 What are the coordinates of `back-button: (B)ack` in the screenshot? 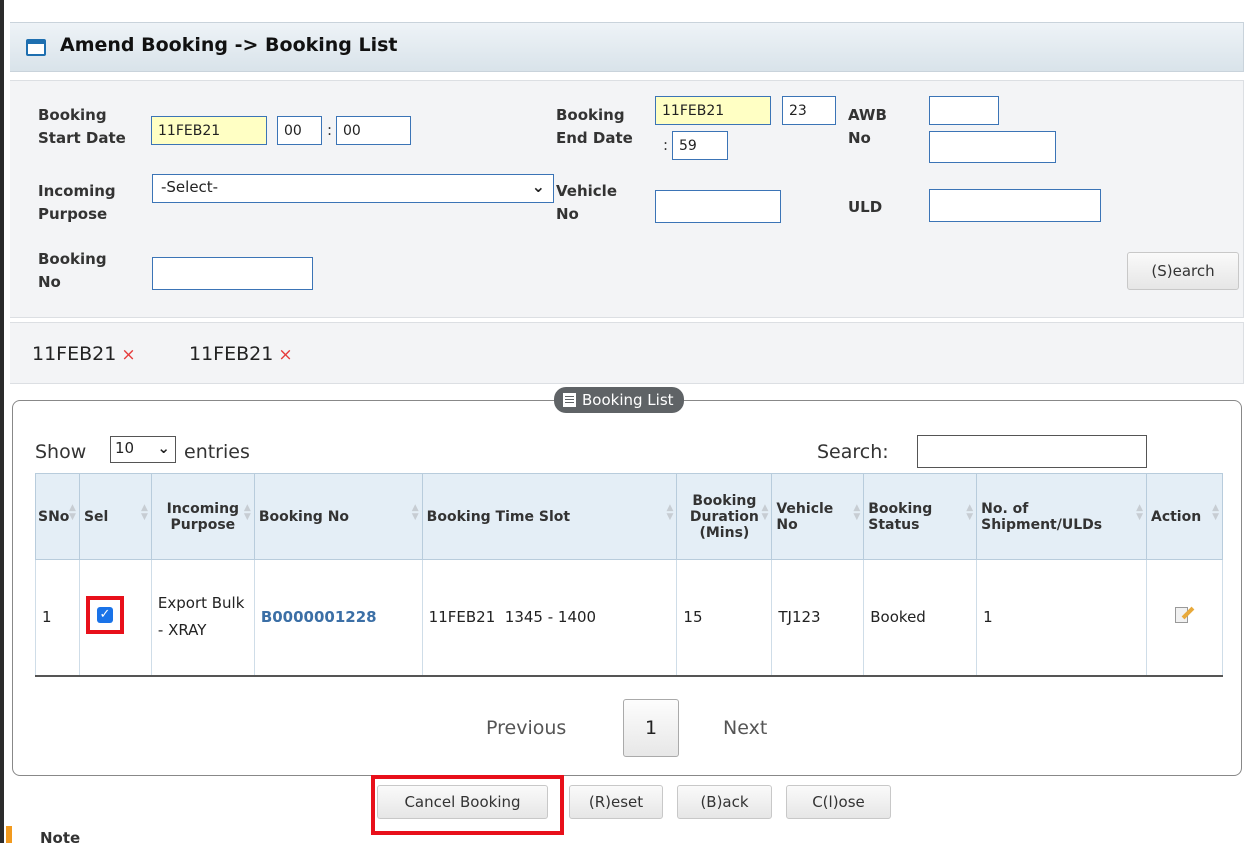 It's located at (724, 802).